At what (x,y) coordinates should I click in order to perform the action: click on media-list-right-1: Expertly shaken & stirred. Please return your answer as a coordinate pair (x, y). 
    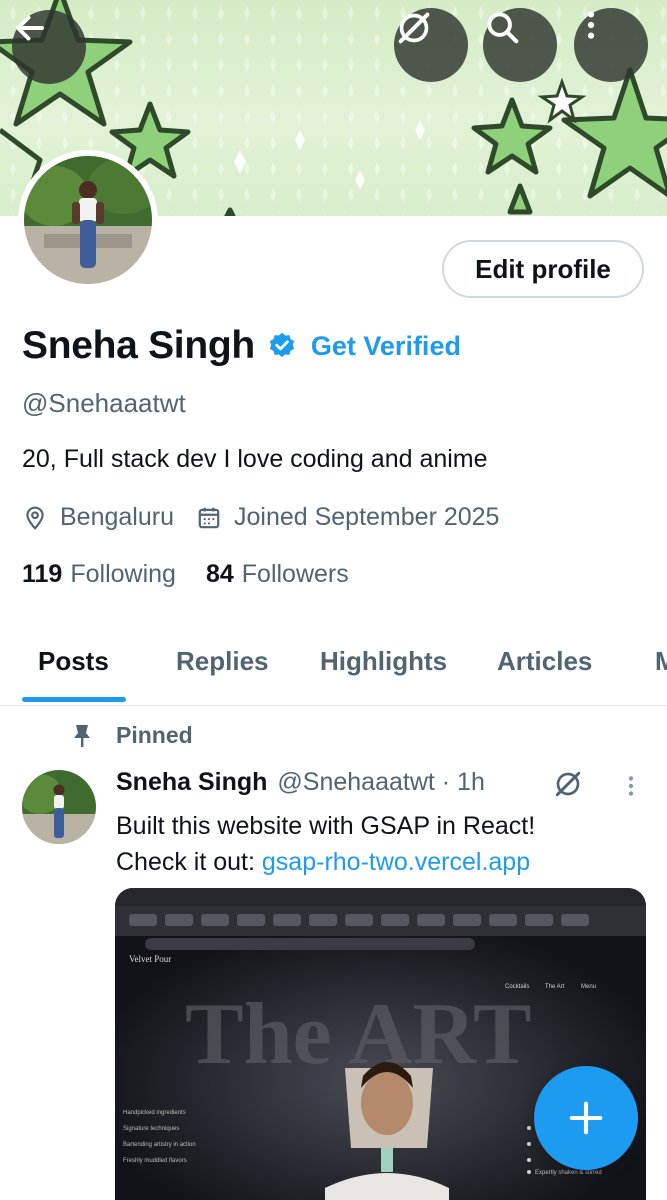
    Looking at the image, I should click on (568, 1173).